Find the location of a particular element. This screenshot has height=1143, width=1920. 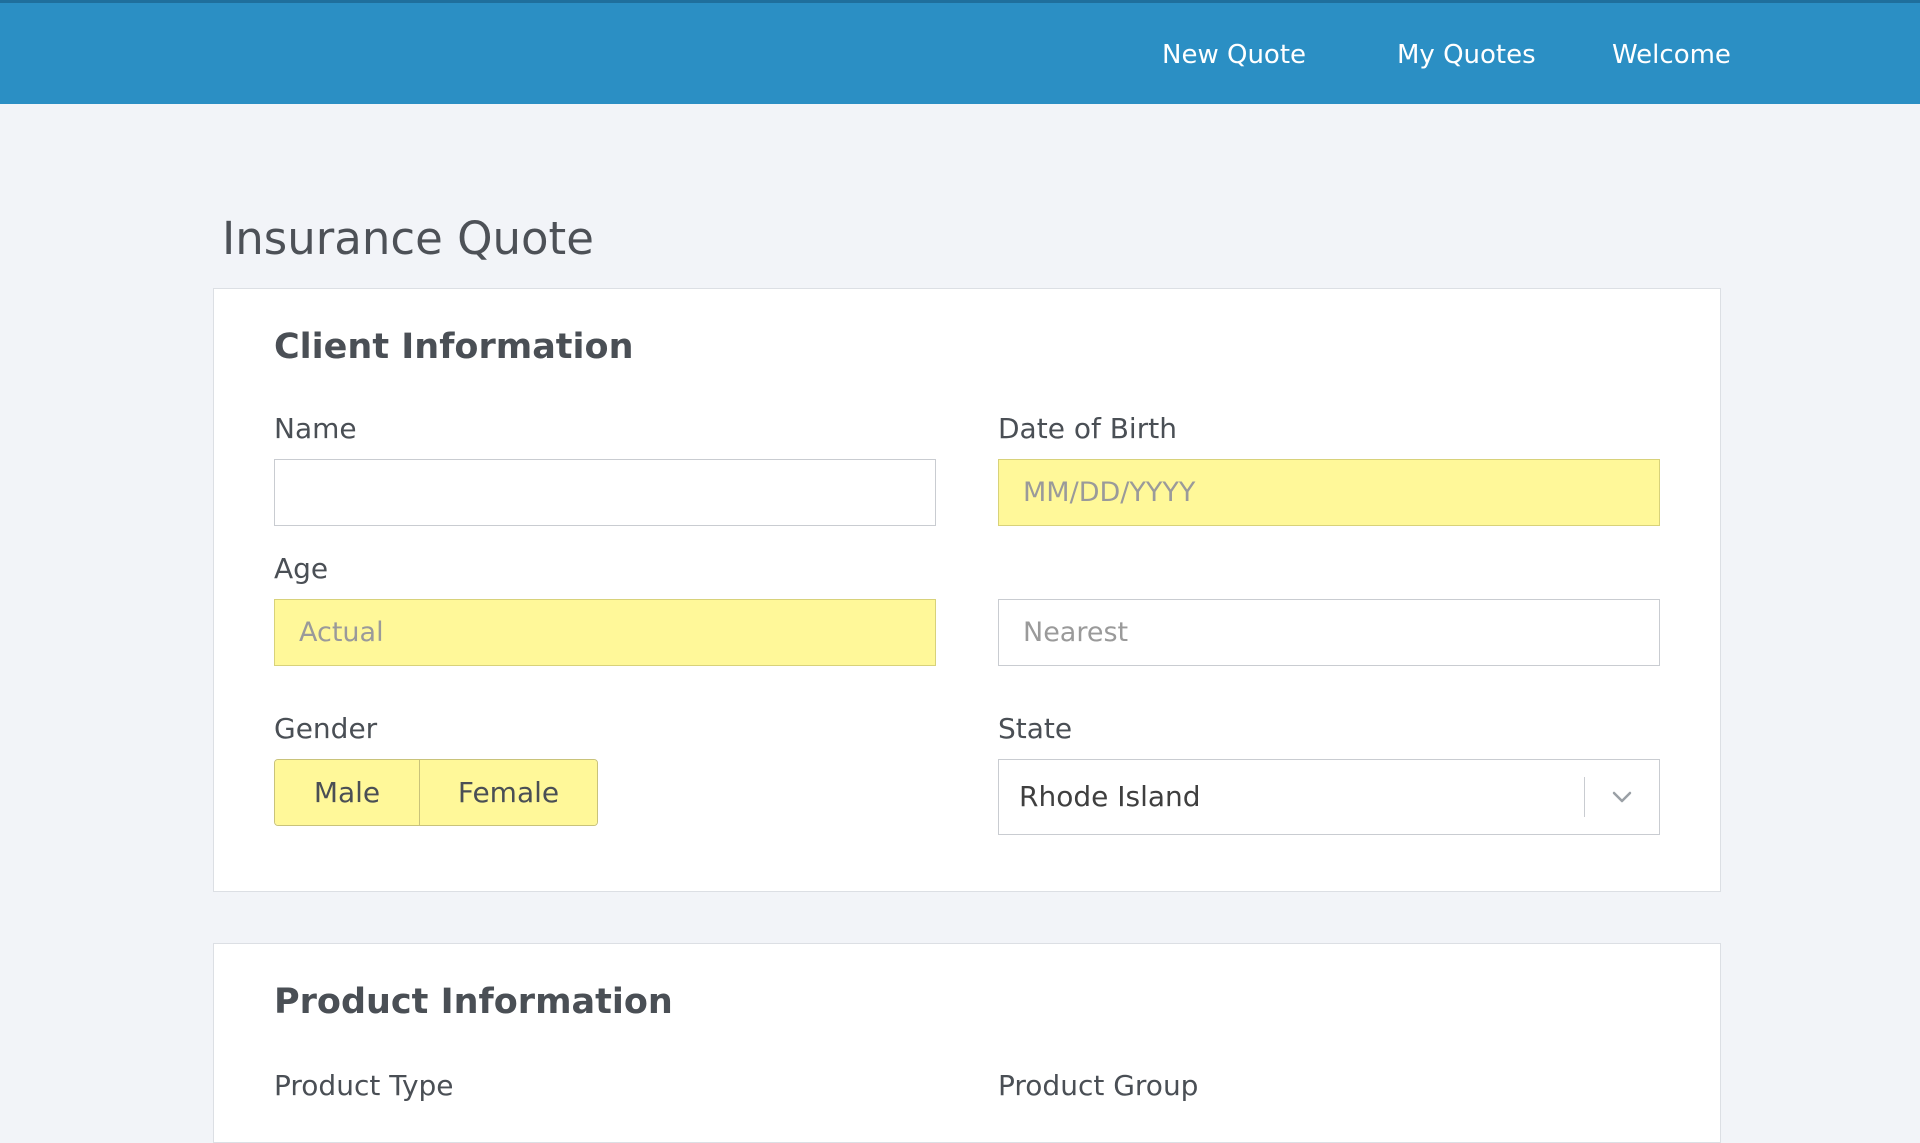

nav-welcome: Welcome is located at coordinates (1671, 55).